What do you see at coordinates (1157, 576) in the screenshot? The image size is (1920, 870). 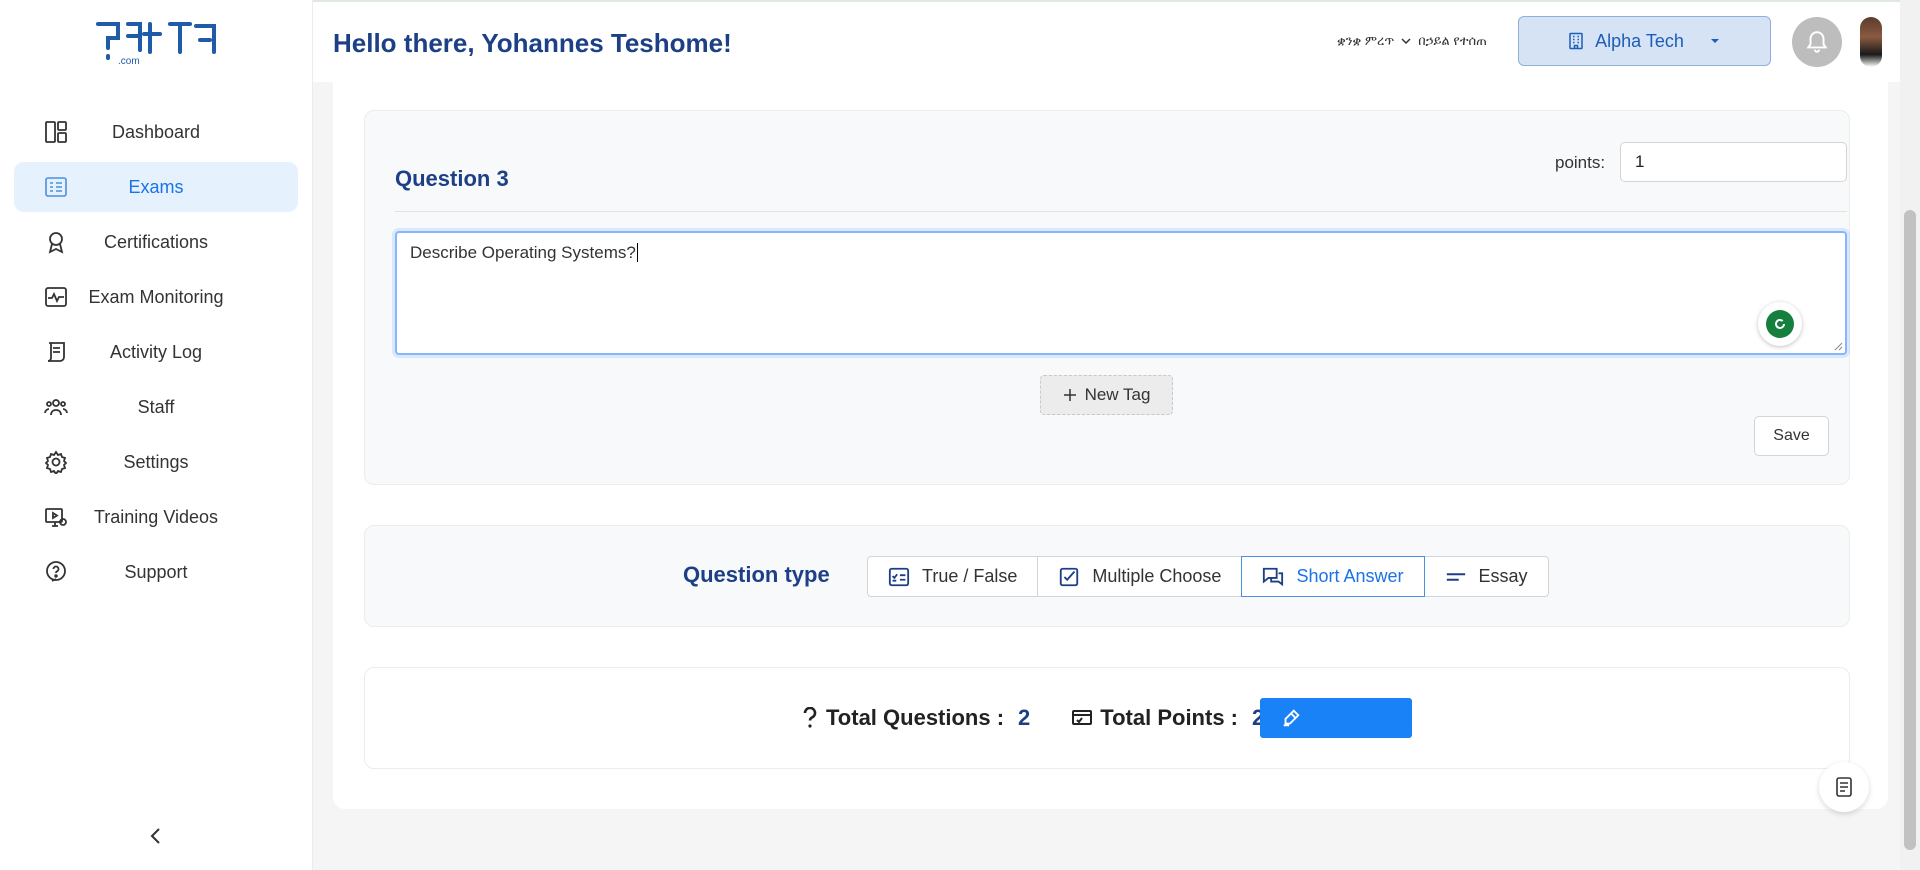 I see `type-label: Multiple Choose` at bounding box center [1157, 576].